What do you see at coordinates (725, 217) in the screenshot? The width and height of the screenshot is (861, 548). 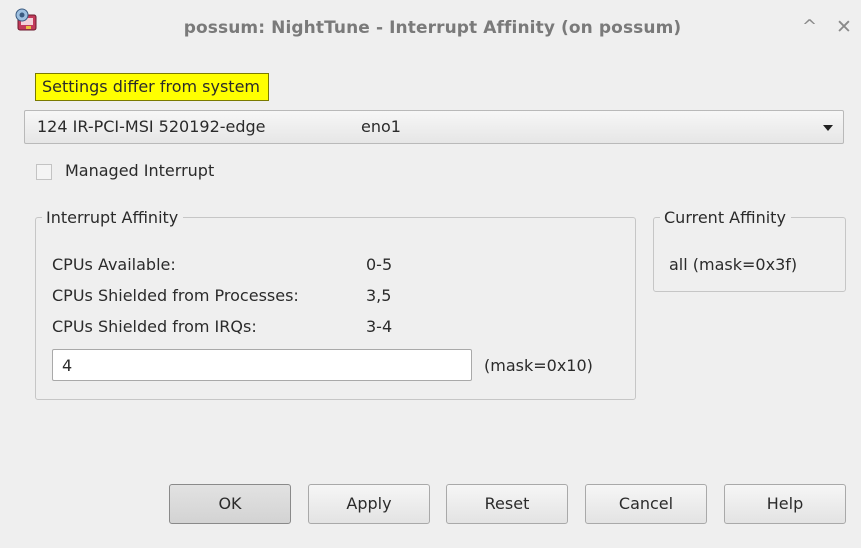 I see `current-affinity-legend: Current Affinity` at bounding box center [725, 217].